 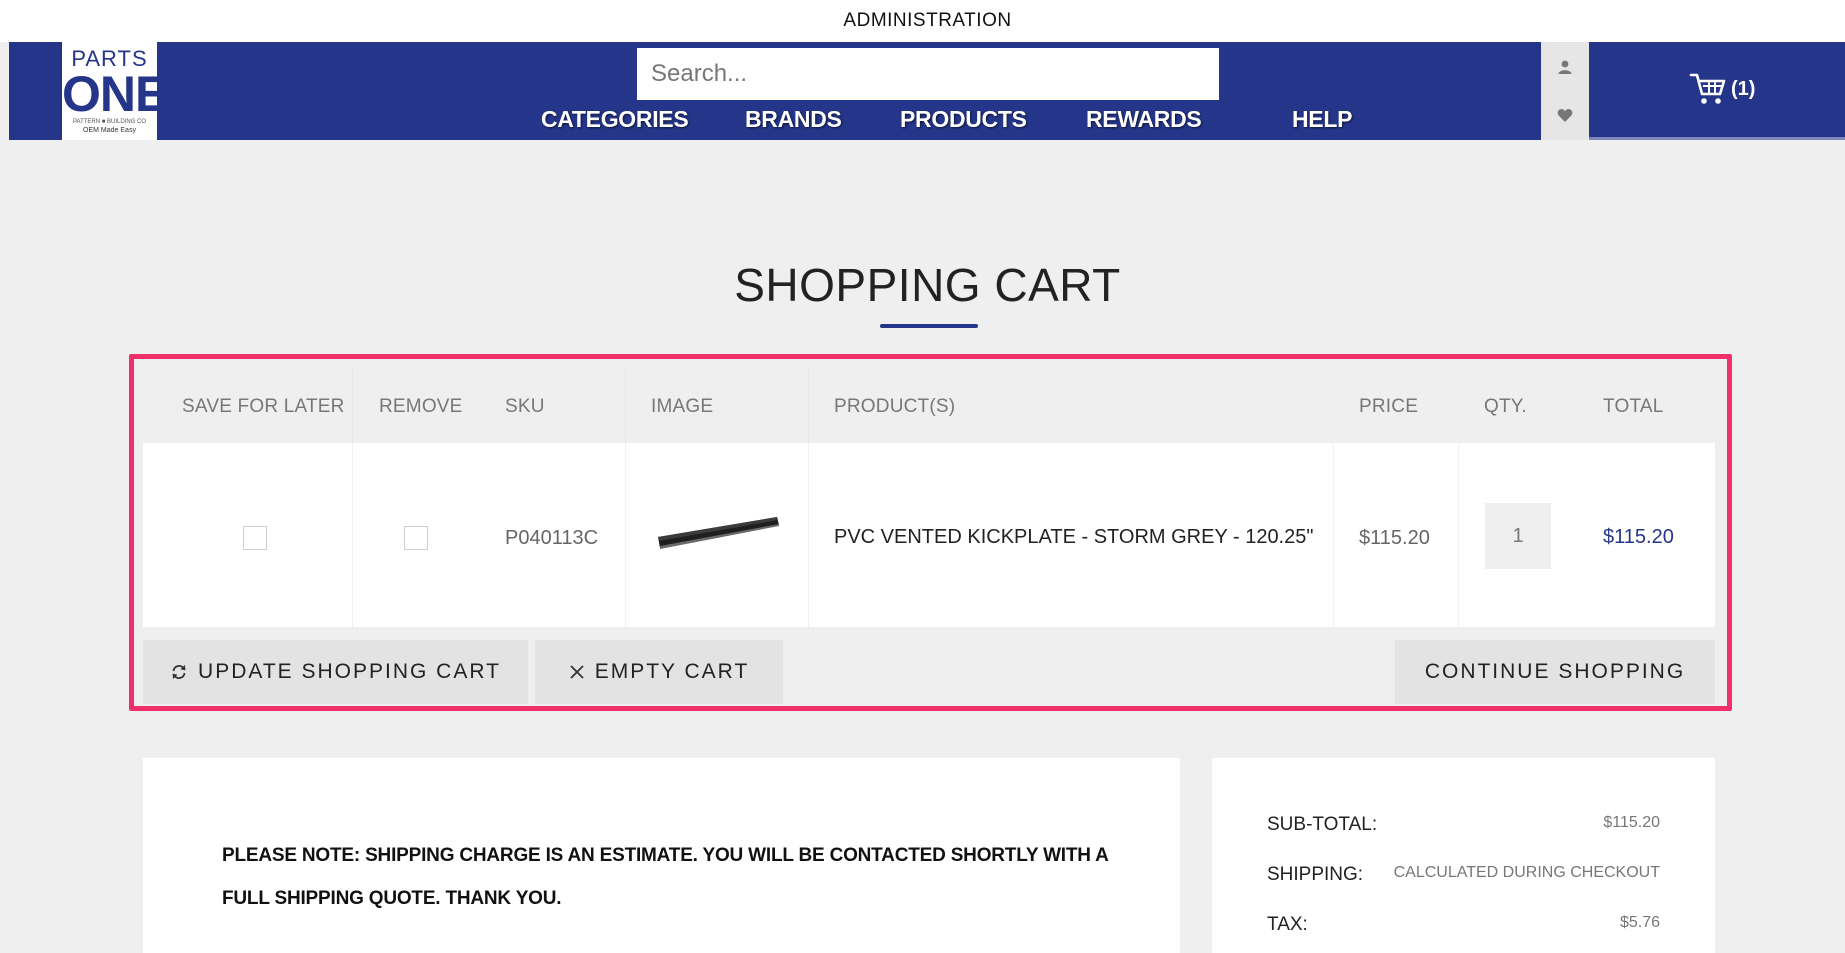 I want to click on cart-button: (1), so click(x=1717, y=91).